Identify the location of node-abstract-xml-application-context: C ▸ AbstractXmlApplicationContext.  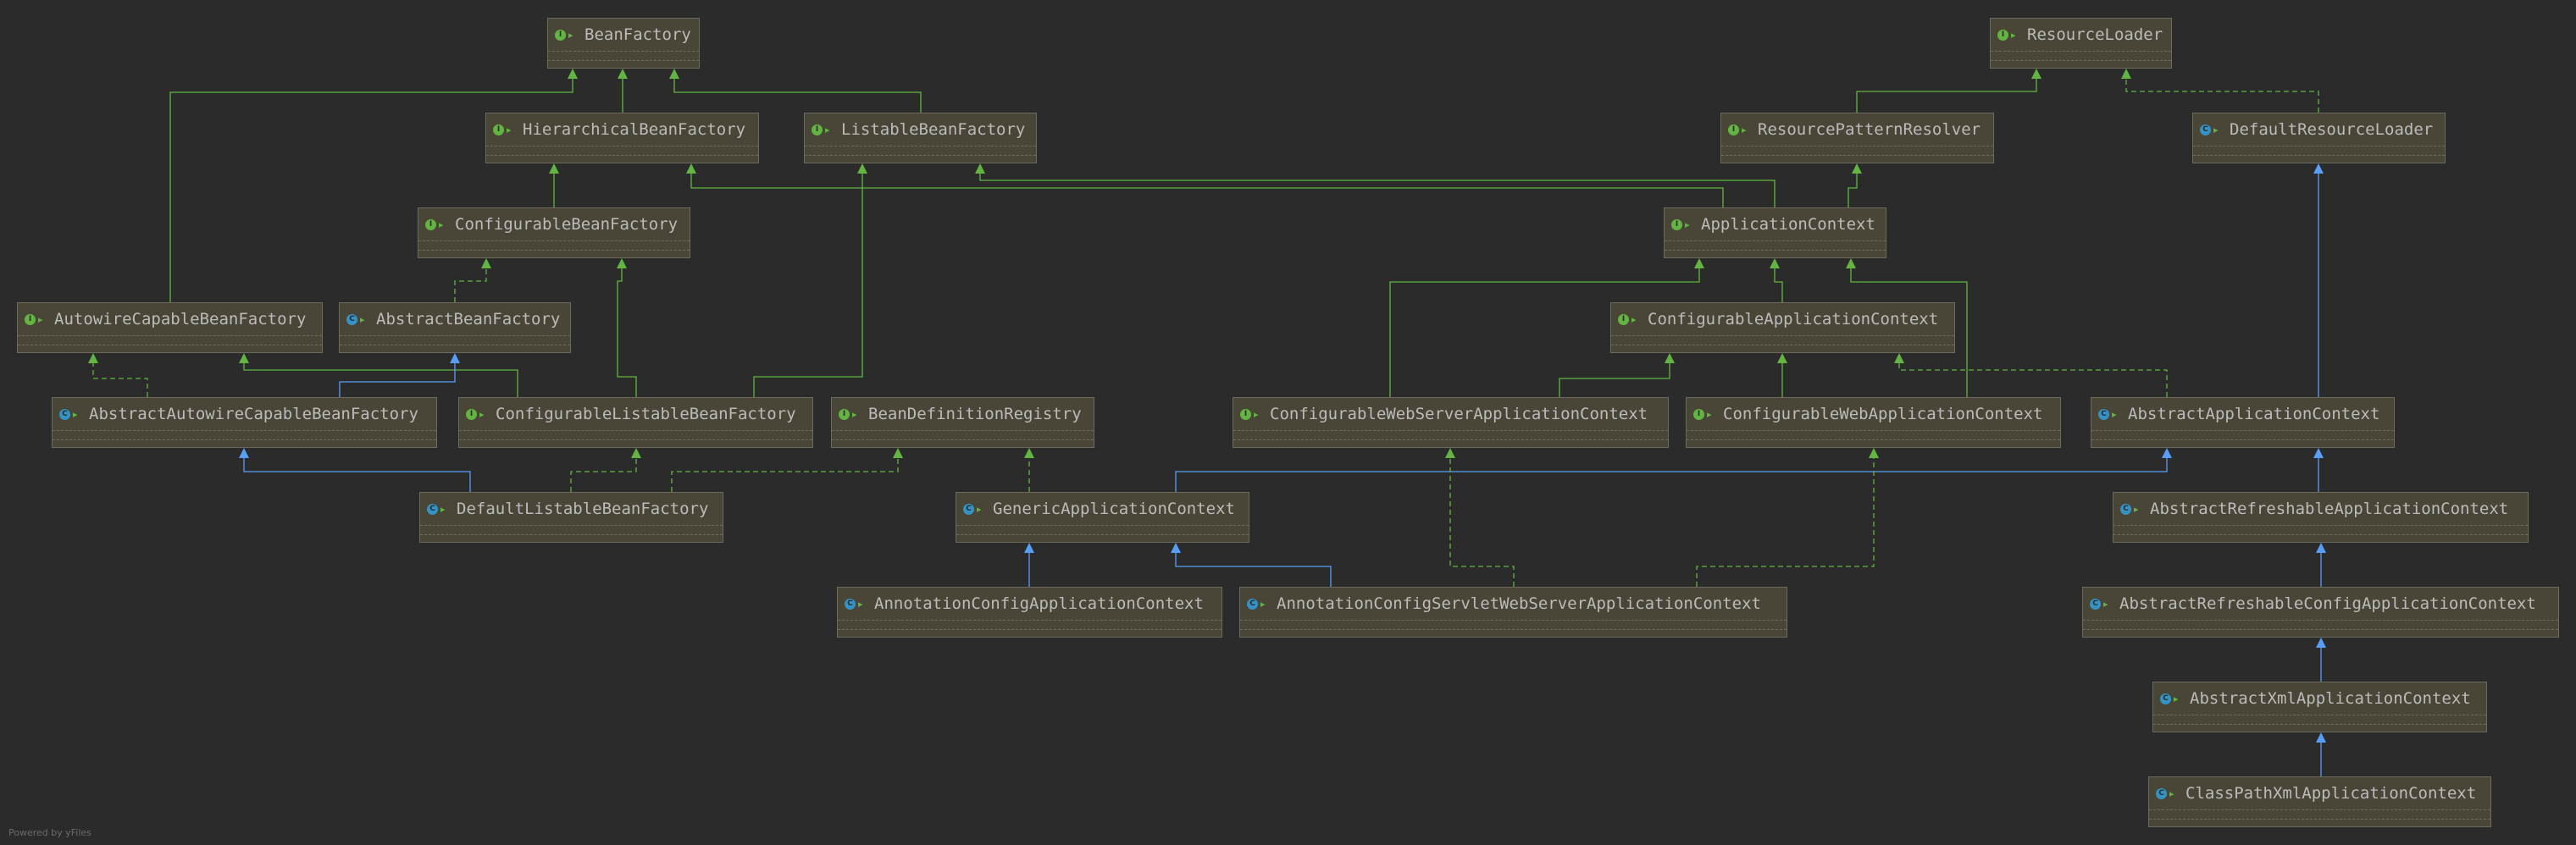
(2319, 707).